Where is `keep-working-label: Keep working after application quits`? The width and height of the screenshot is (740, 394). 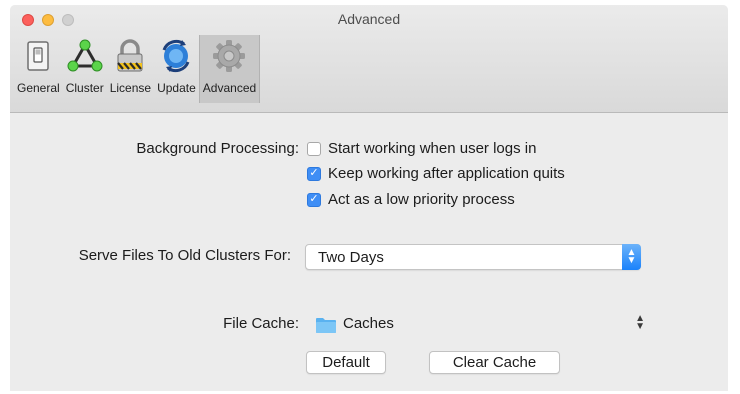
keep-working-label: Keep working after application quits is located at coordinates (446, 173).